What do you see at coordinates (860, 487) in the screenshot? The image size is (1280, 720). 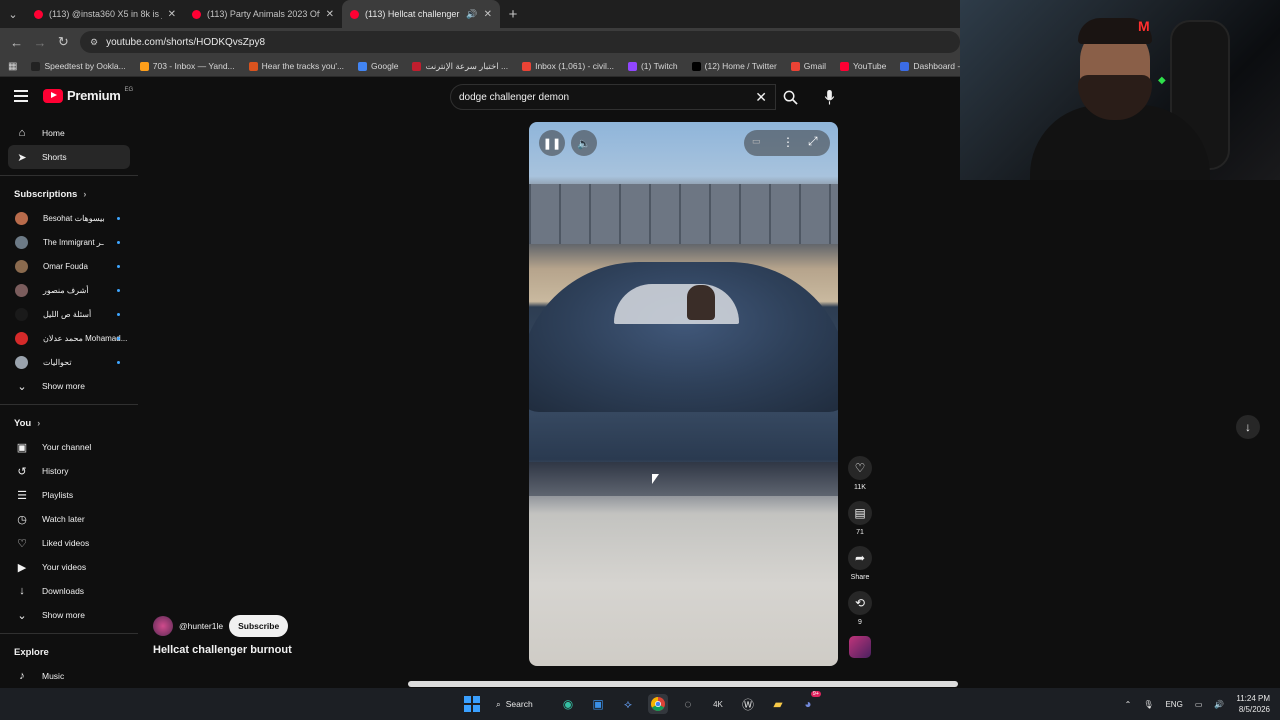 I see `like-count: 11K` at bounding box center [860, 487].